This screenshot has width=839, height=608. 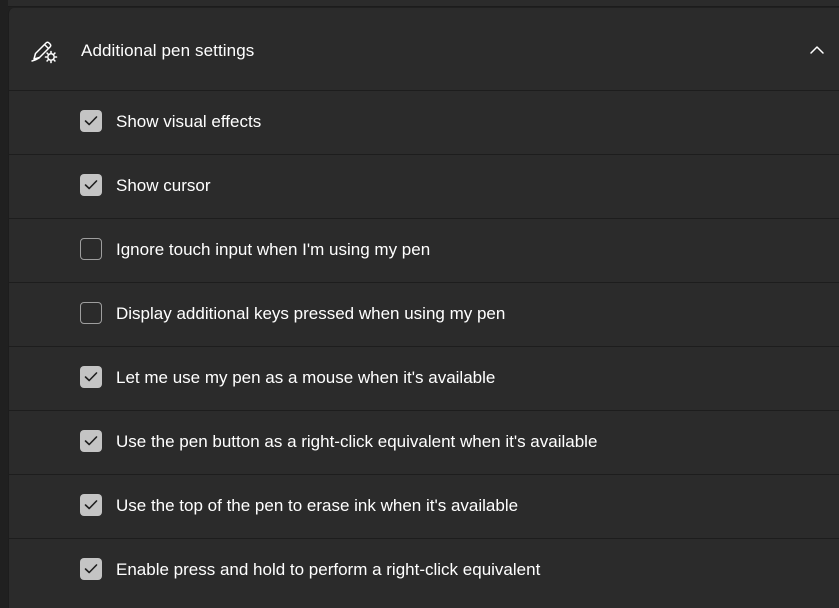 What do you see at coordinates (273, 250) in the screenshot?
I see `option-label: Ignore touch input when I'm using my pen` at bounding box center [273, 250].